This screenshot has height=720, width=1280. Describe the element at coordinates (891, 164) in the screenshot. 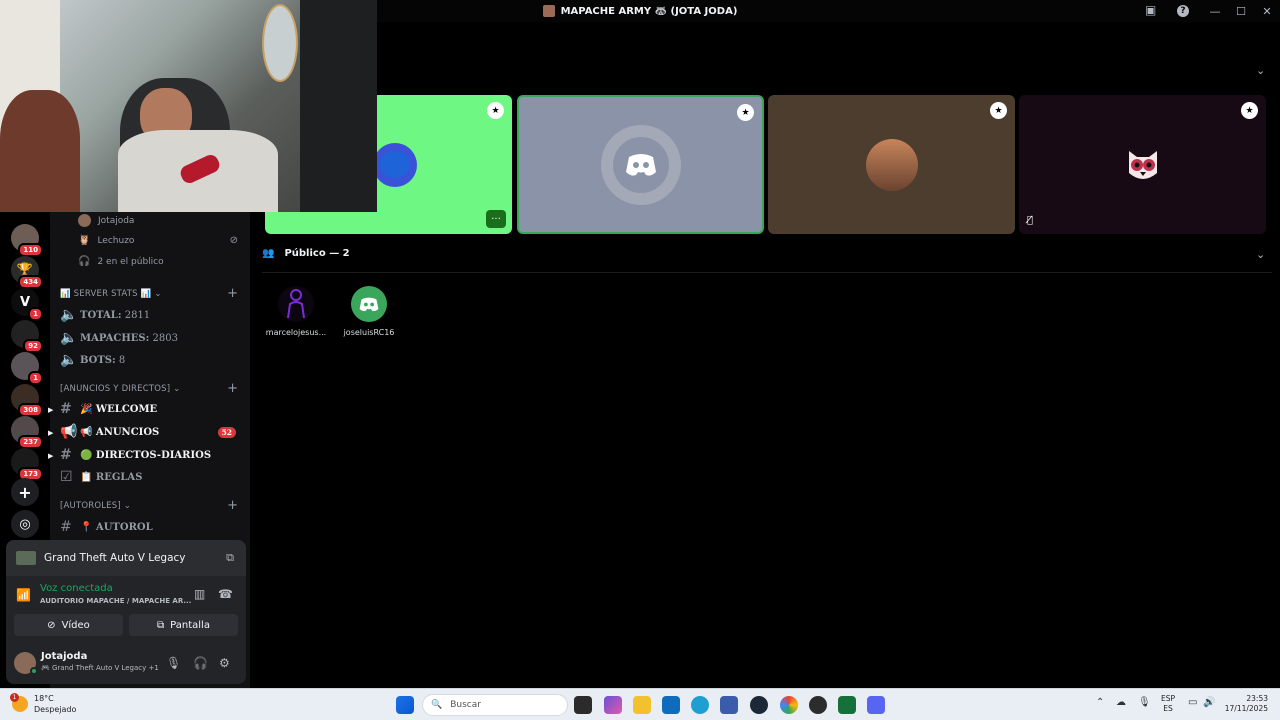

I see `stage-tile: ★` at that location.